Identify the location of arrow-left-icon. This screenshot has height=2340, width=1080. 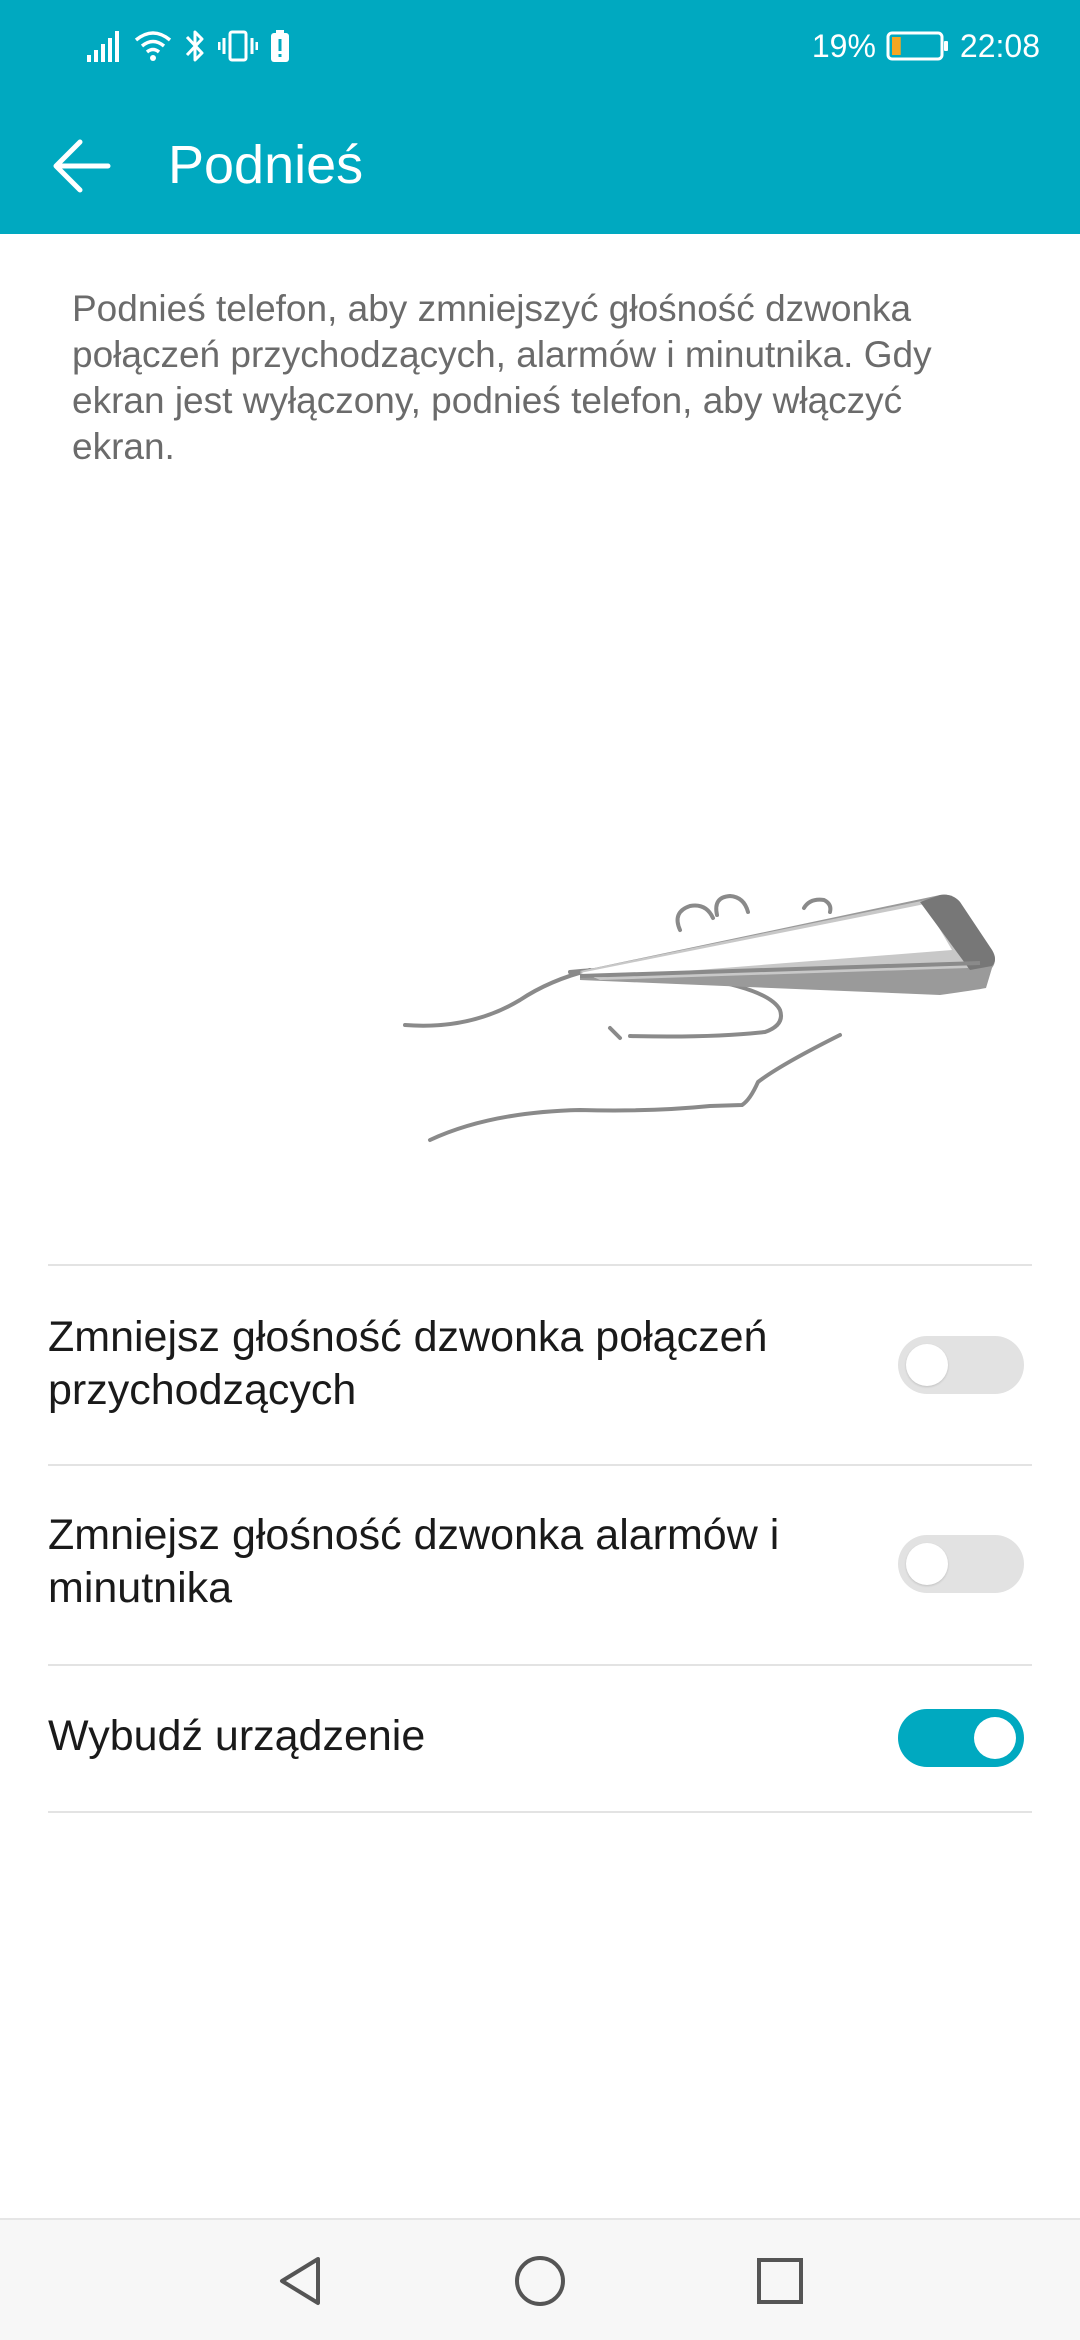
(82, 166).